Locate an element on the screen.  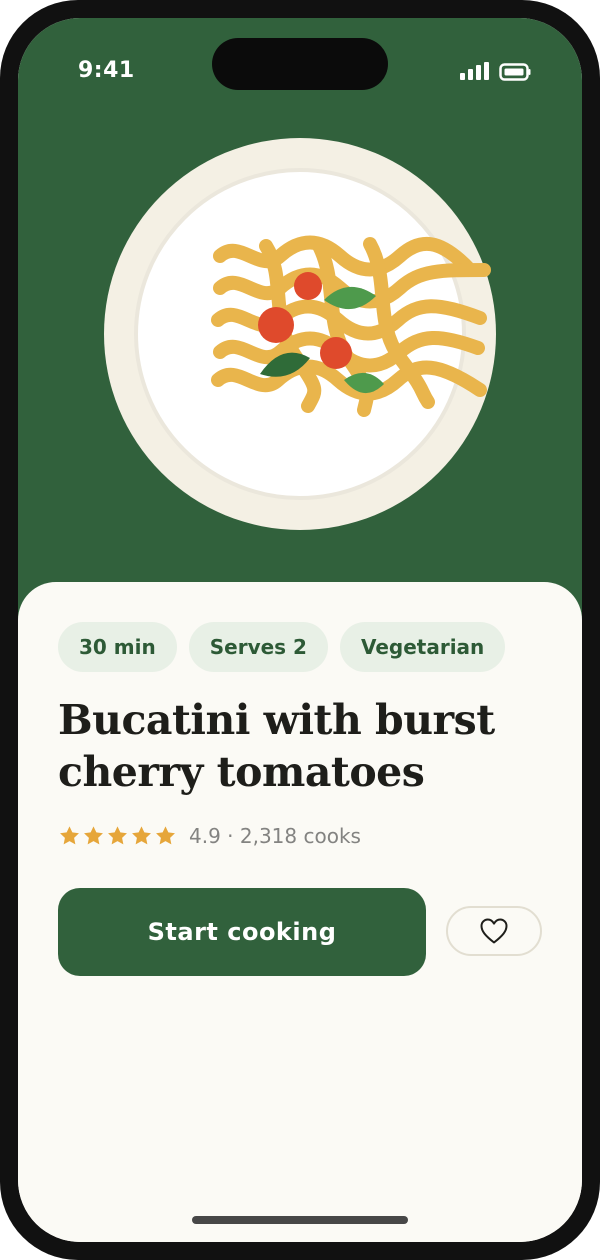
start-cooking-button: Start cooking is located at coordinates (242, 932).